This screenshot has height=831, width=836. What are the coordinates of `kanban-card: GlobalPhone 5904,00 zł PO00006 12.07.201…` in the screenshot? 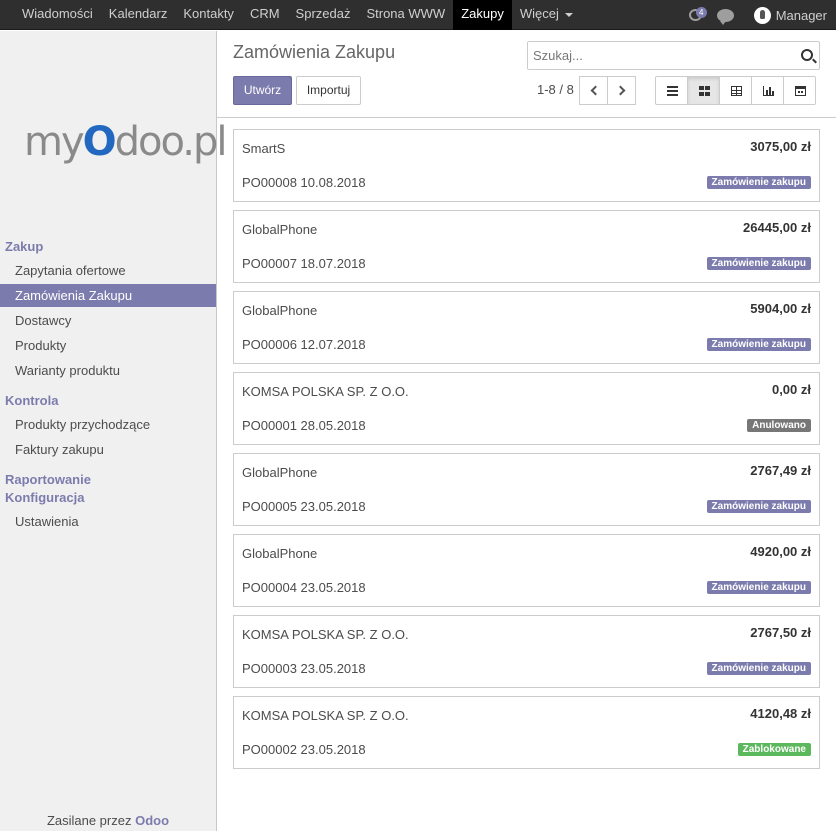 It's located at (526, 327).